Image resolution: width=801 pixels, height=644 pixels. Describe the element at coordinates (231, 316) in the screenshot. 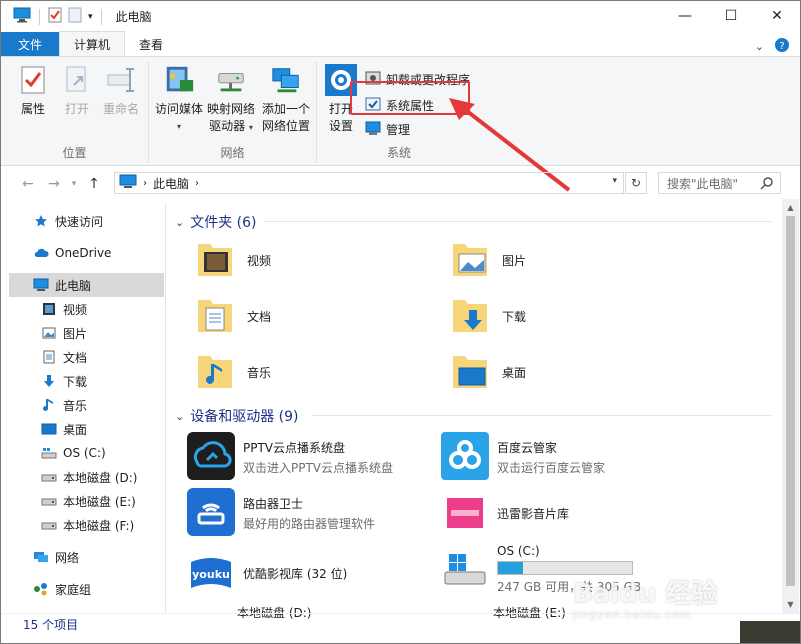

I see `folder-documents: 文档` at that location.